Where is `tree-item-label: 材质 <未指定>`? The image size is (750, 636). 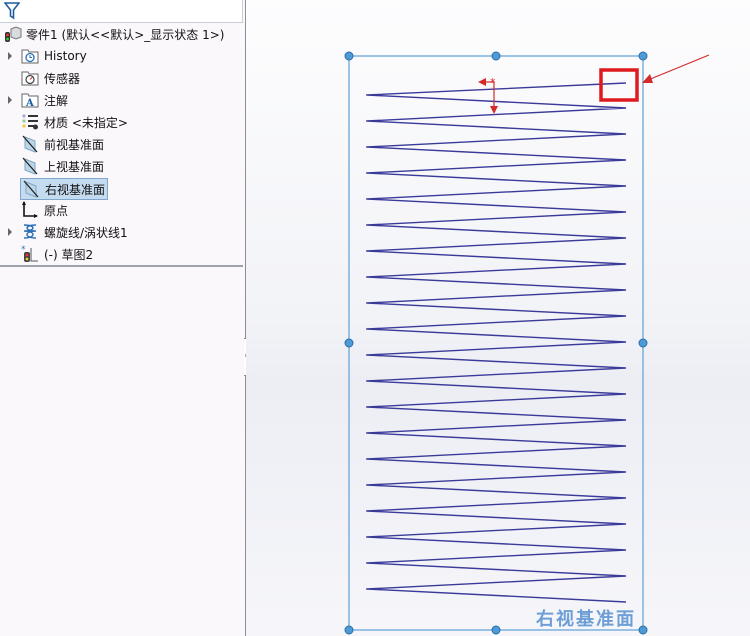 tree-item-label: 材质 <未指定> is located at coordinates (86, 122).